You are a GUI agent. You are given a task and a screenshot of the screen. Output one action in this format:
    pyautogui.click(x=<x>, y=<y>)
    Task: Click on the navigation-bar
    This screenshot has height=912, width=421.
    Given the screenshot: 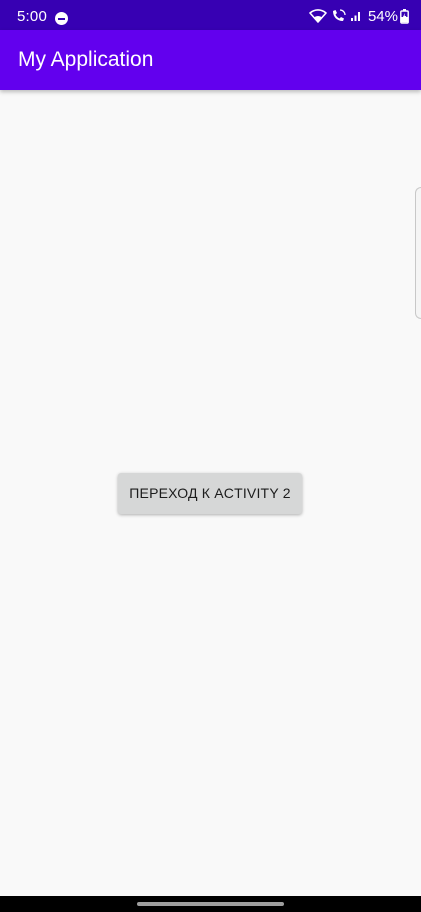 What is the action you would take?
    pyautogui.click(x=210, y=904)
    